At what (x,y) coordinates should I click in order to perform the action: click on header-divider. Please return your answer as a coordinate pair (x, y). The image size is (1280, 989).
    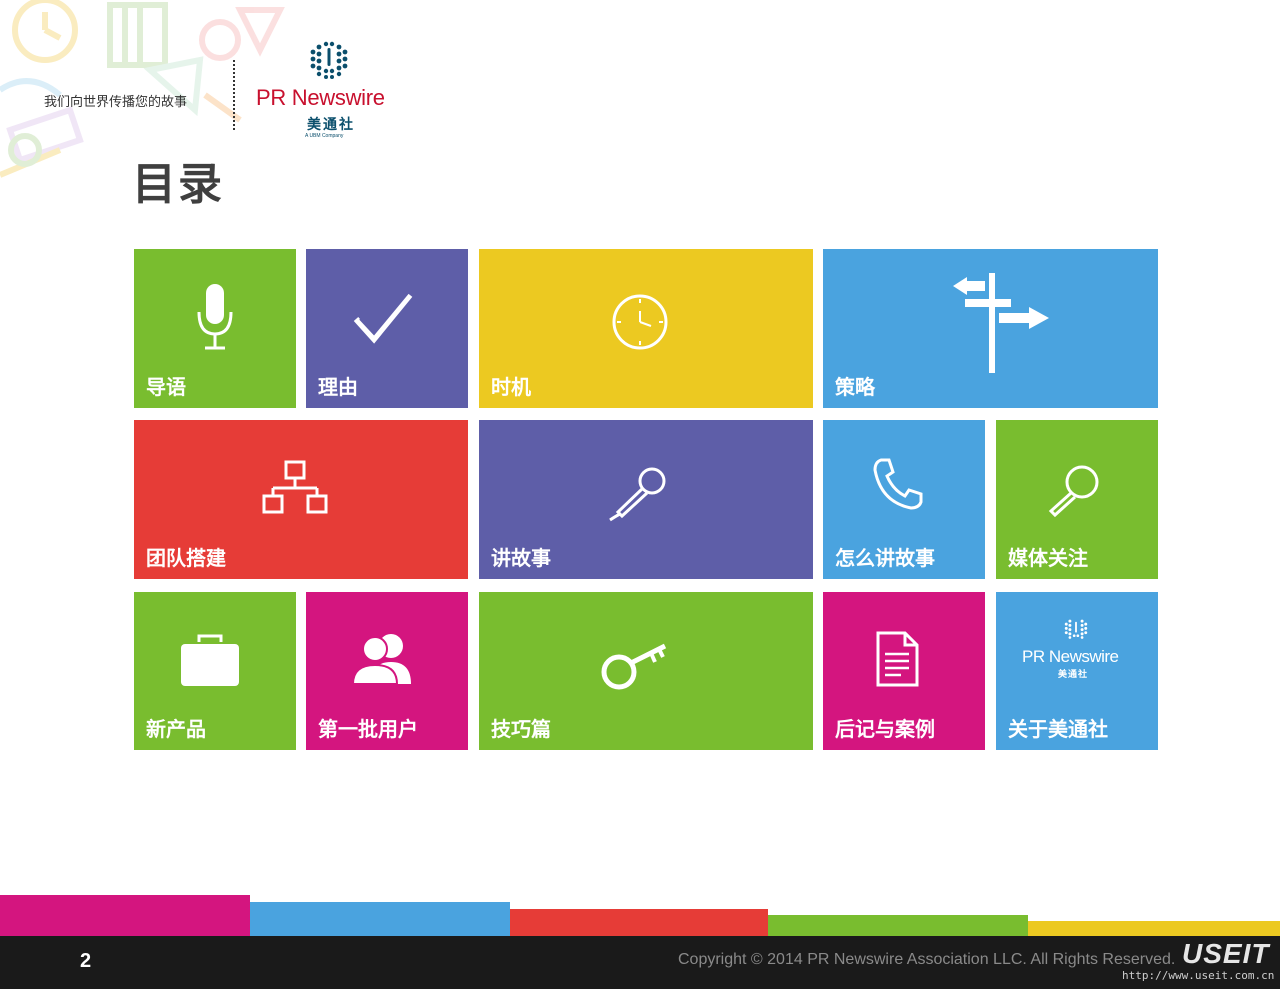
    Looking at the image, I should click on (234, 95).